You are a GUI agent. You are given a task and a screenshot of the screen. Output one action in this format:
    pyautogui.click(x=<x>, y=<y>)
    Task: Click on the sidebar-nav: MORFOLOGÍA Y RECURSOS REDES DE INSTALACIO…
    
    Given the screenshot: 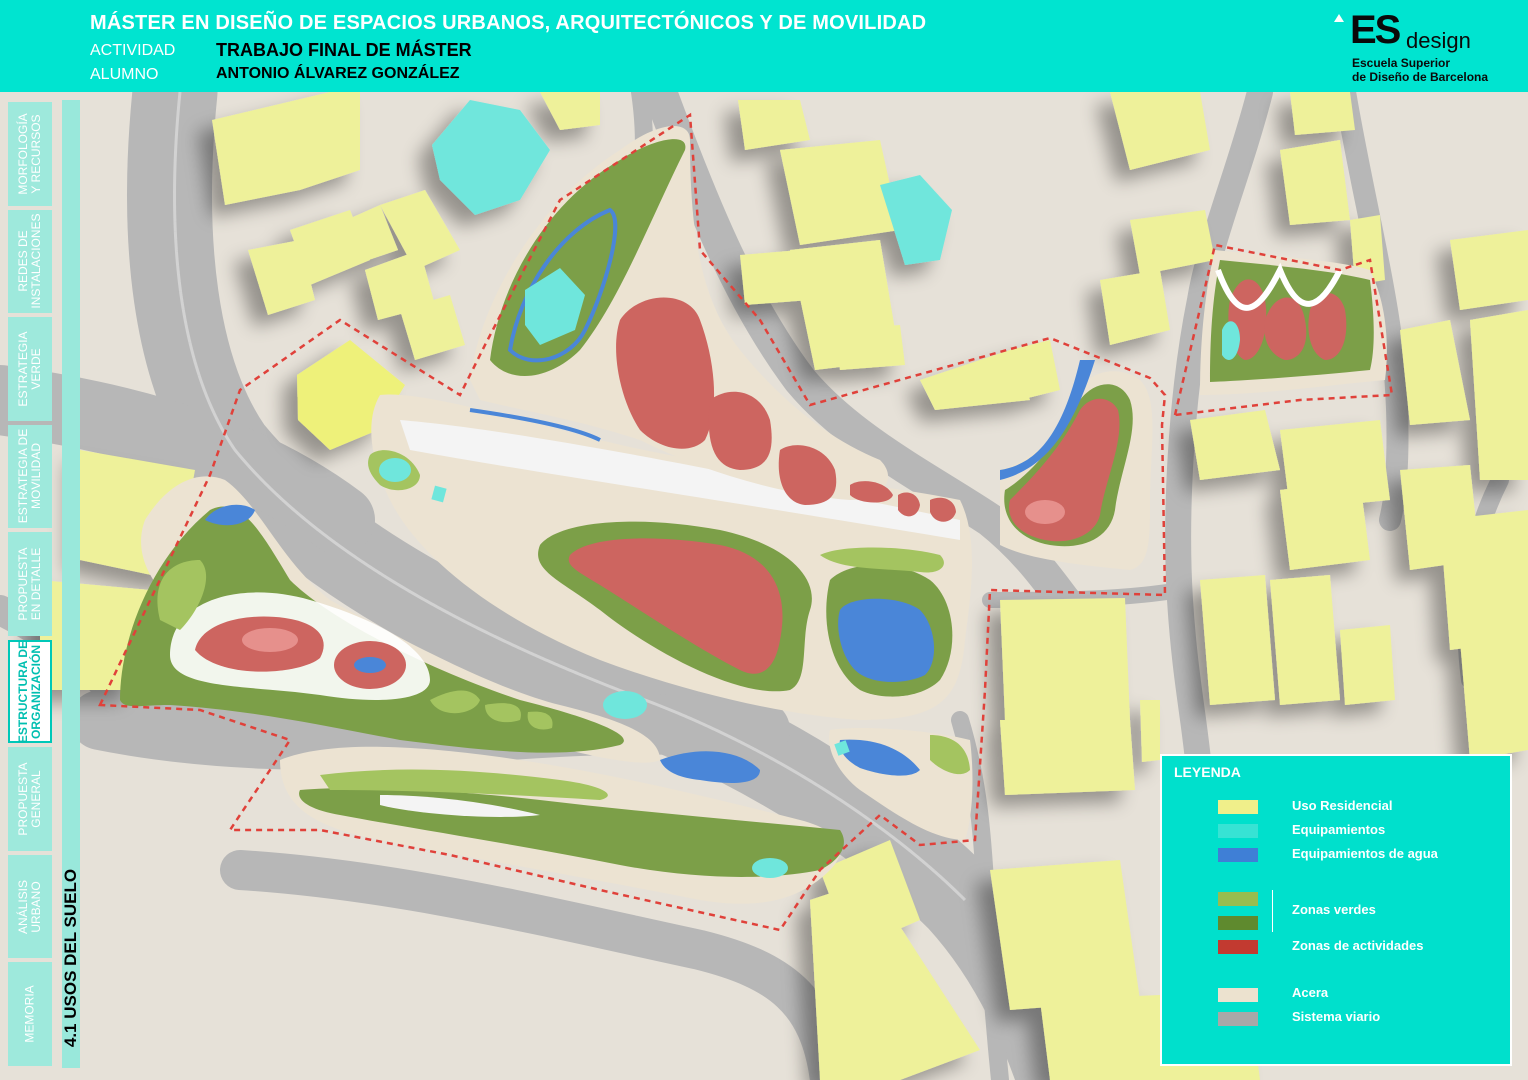 What is the action you would take?
    pyautogui.click(x=30, y=584)
    